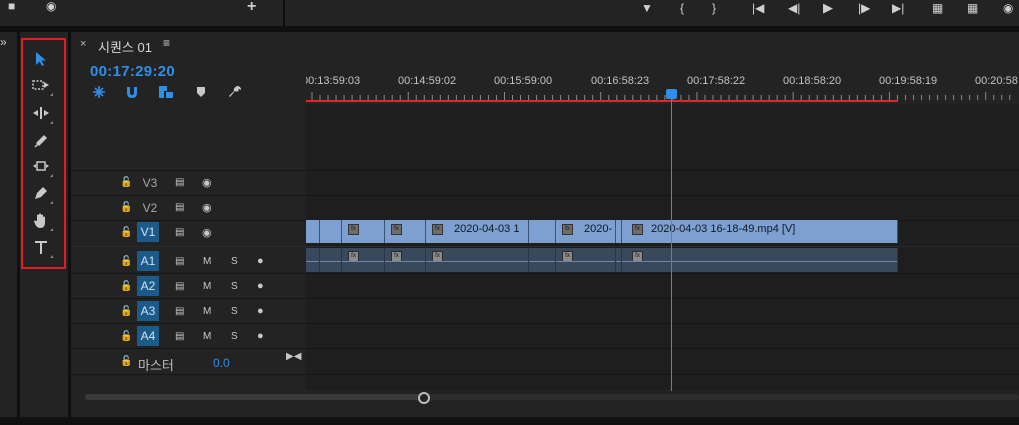 The image size is (1019, 425). Describe the element at coordinates (148, 286) in the screenshot. I see `track-label-a2: A2` at that location.